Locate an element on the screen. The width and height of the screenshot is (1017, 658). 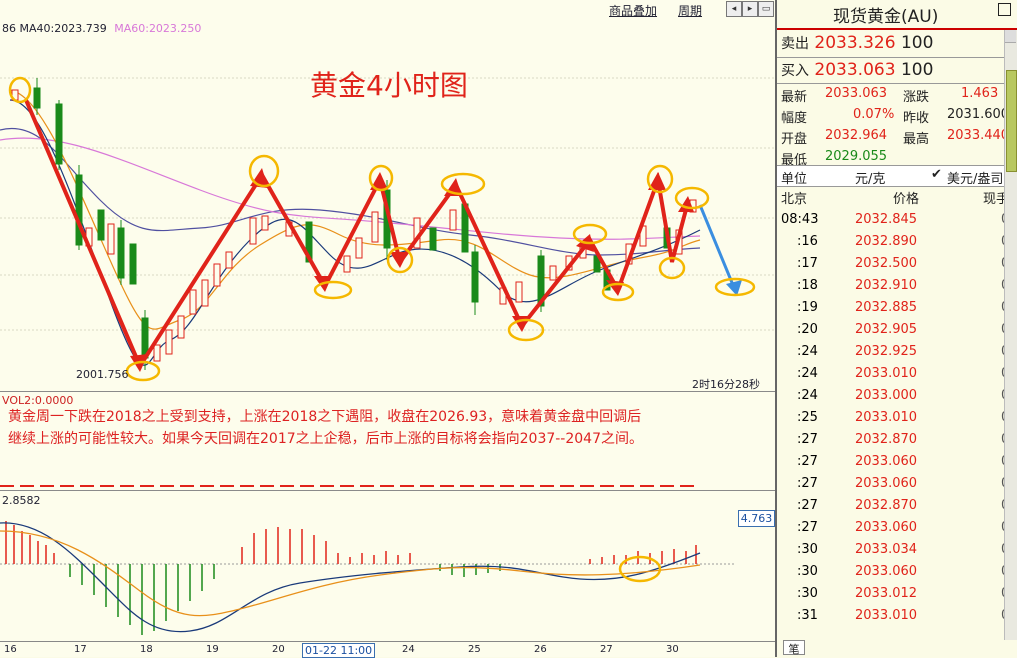
stat-label: 开盘 is located at coordinates (794, 139).